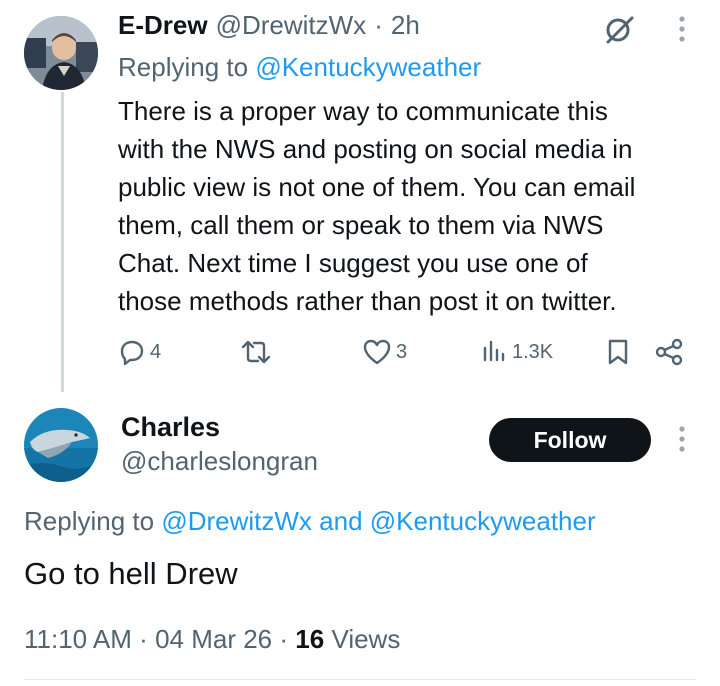 The image size is (720, 686). Describe the element at coordinates (310, 639) in the screenshot. I see `views-count: 16` at that location.